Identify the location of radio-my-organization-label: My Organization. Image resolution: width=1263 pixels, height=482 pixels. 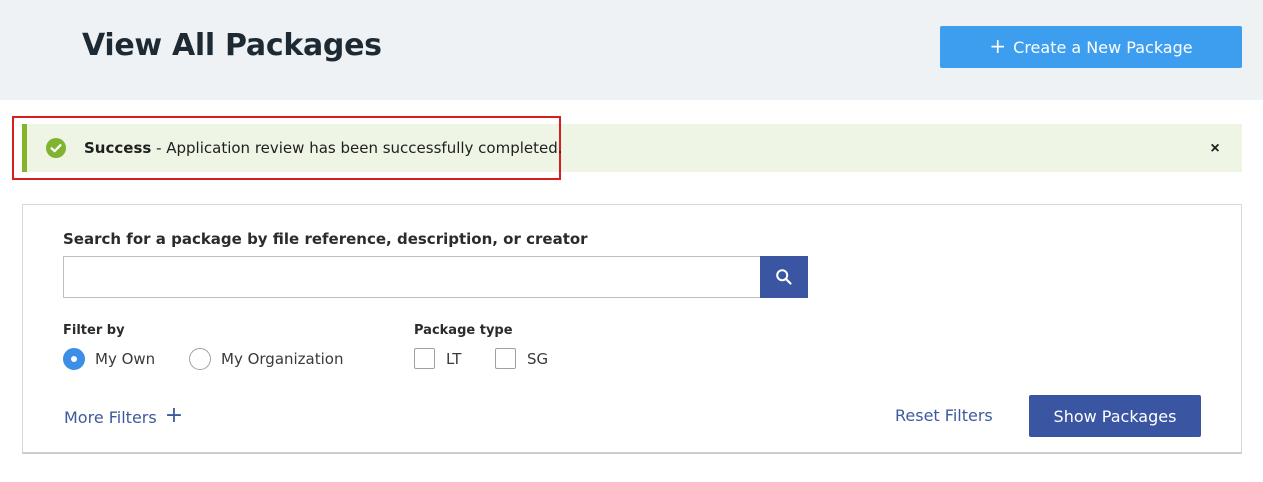
(282, 359).